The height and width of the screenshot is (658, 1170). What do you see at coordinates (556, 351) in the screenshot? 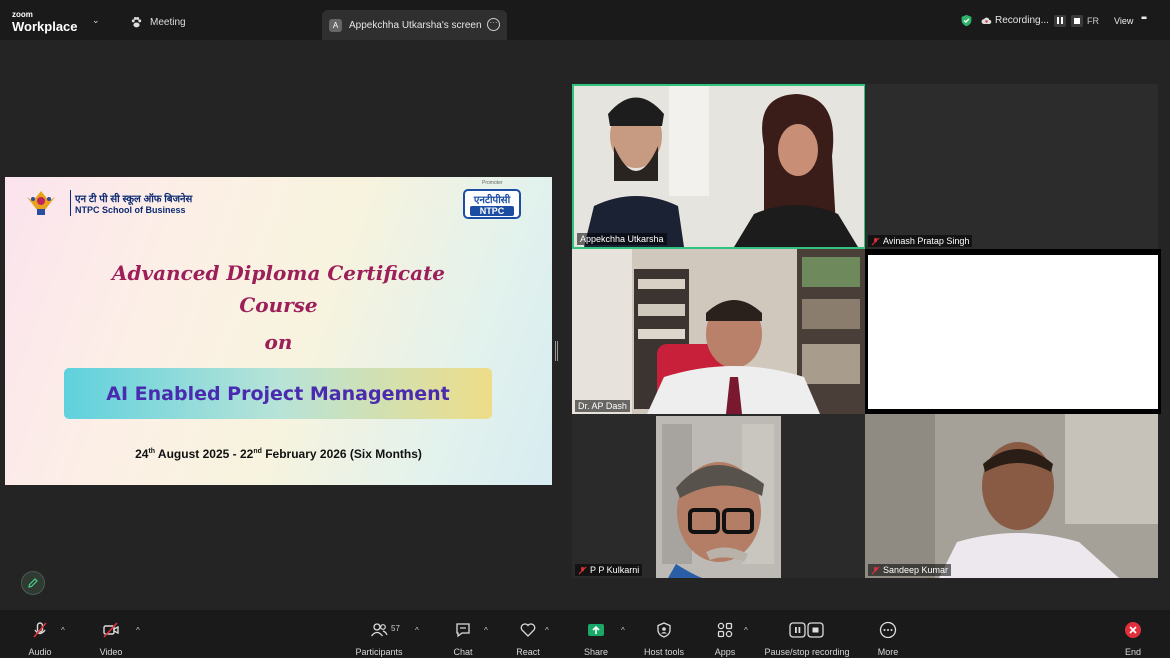
I see `resize-handle` at bounding box center [556, 351].